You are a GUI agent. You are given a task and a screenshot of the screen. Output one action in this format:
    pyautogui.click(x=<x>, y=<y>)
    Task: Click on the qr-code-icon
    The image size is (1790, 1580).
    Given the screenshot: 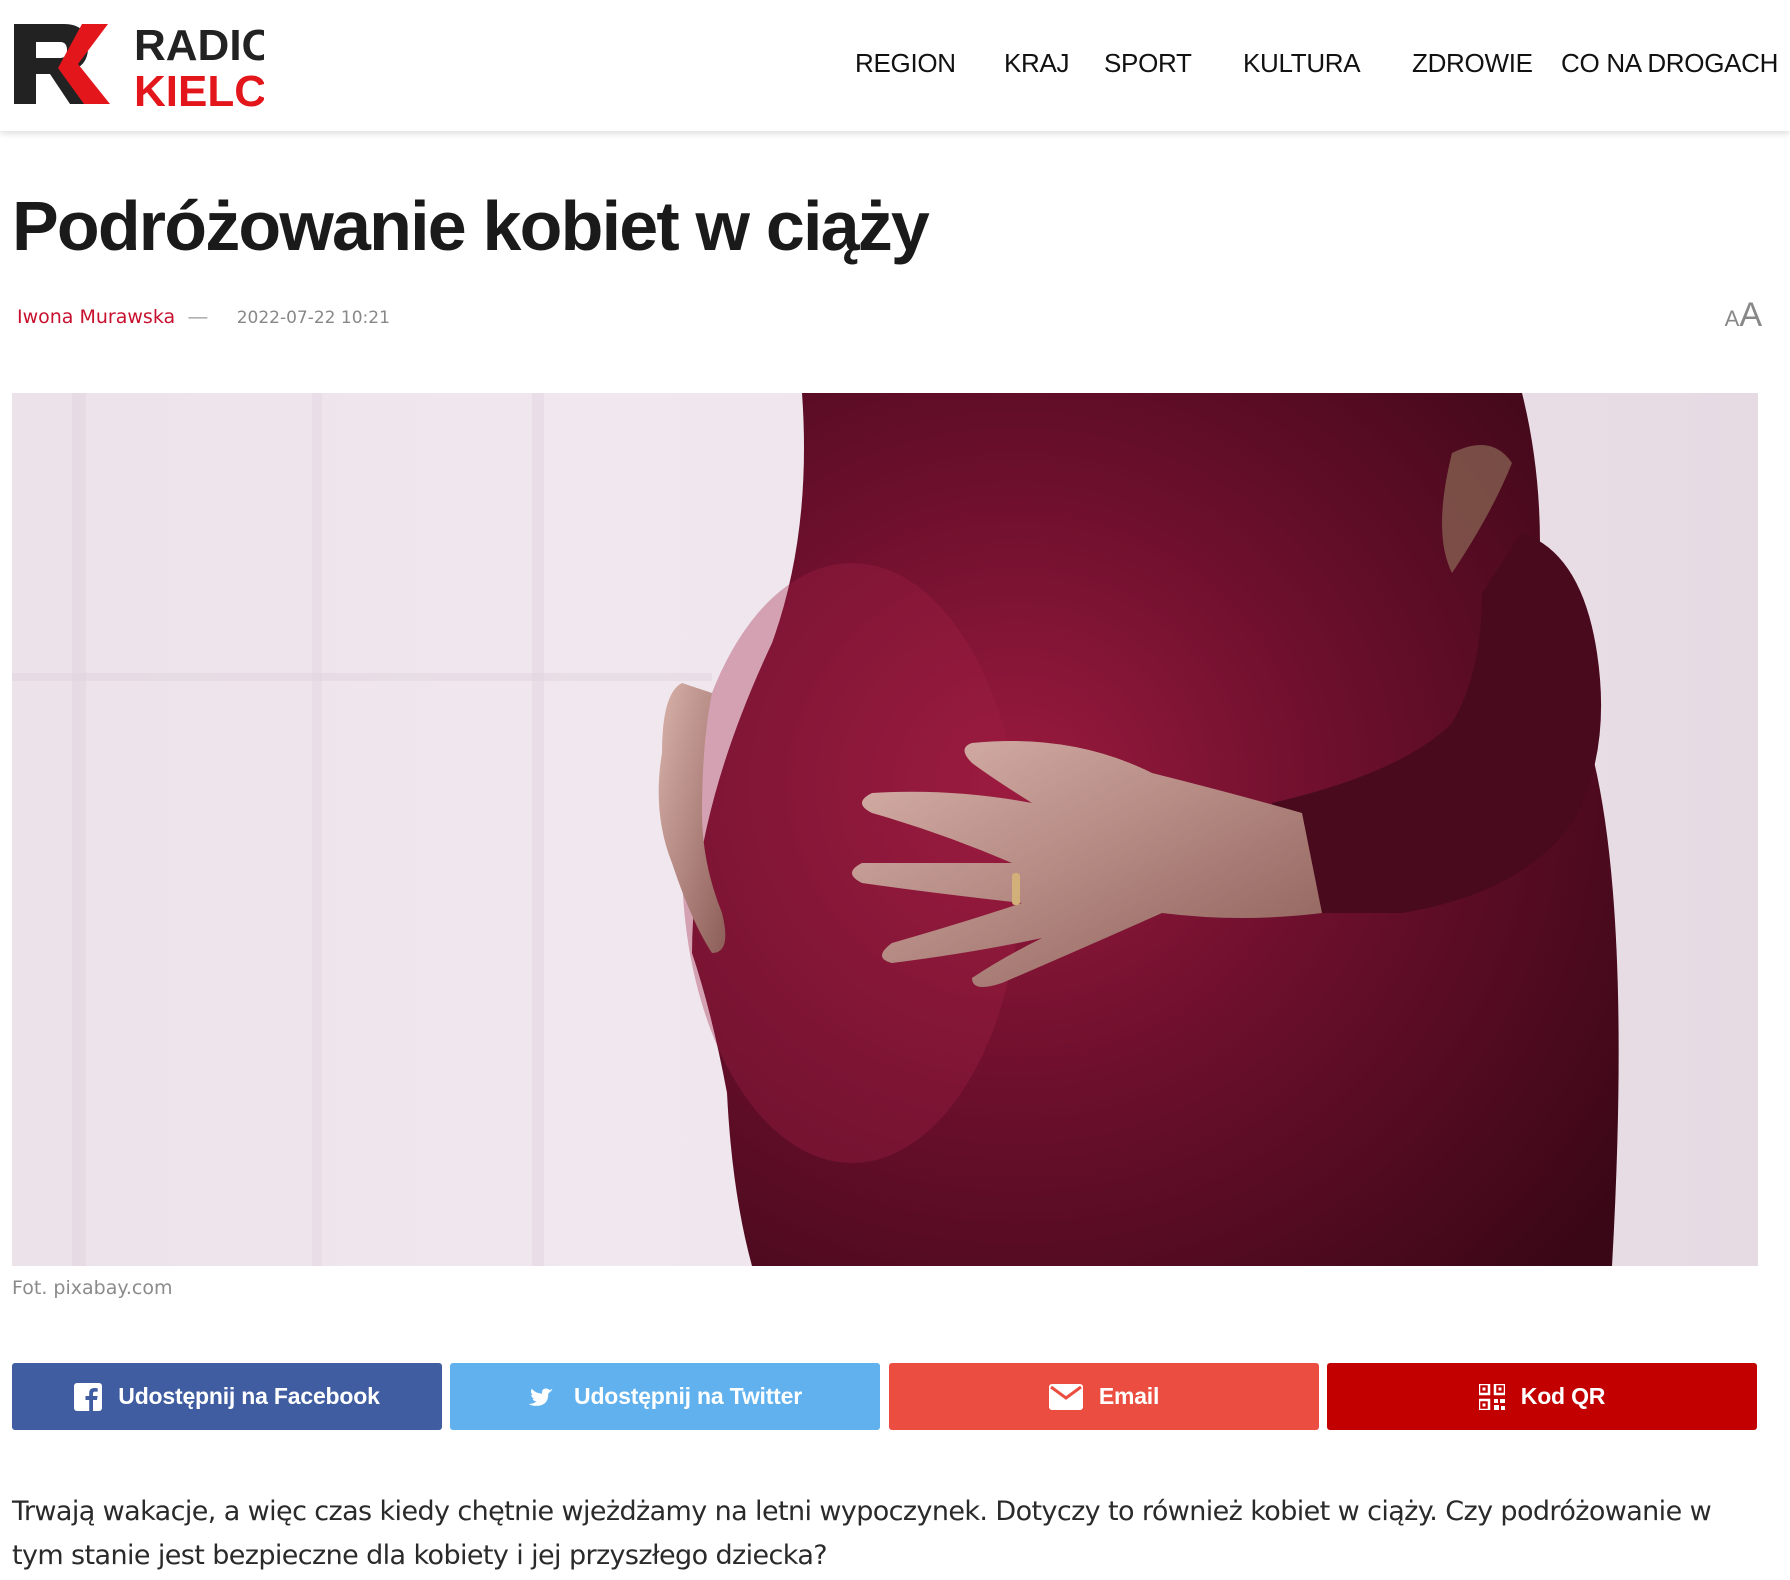 What is the action you would take?
    pyautogui.click(x=1491, y=1396)
    